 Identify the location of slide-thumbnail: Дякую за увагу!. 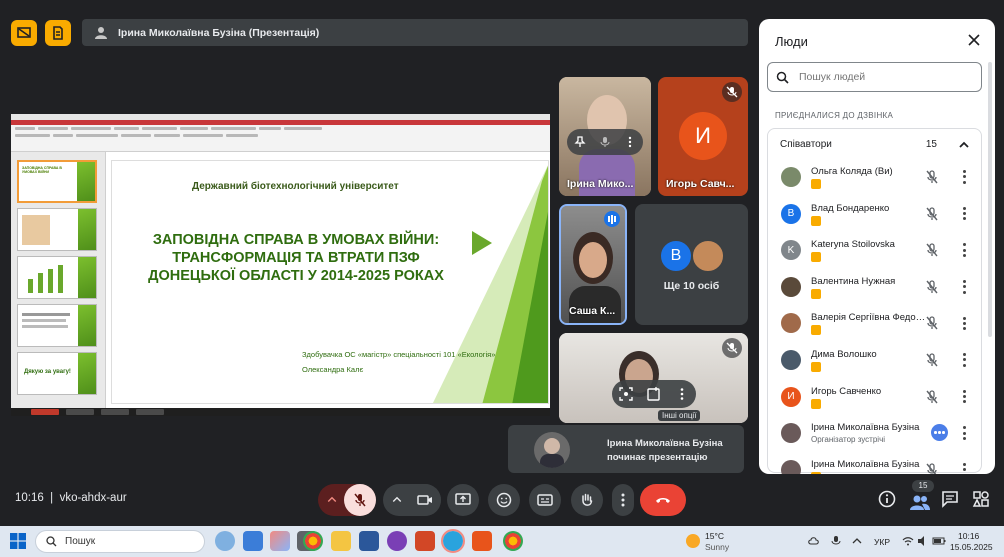
(57, 373).